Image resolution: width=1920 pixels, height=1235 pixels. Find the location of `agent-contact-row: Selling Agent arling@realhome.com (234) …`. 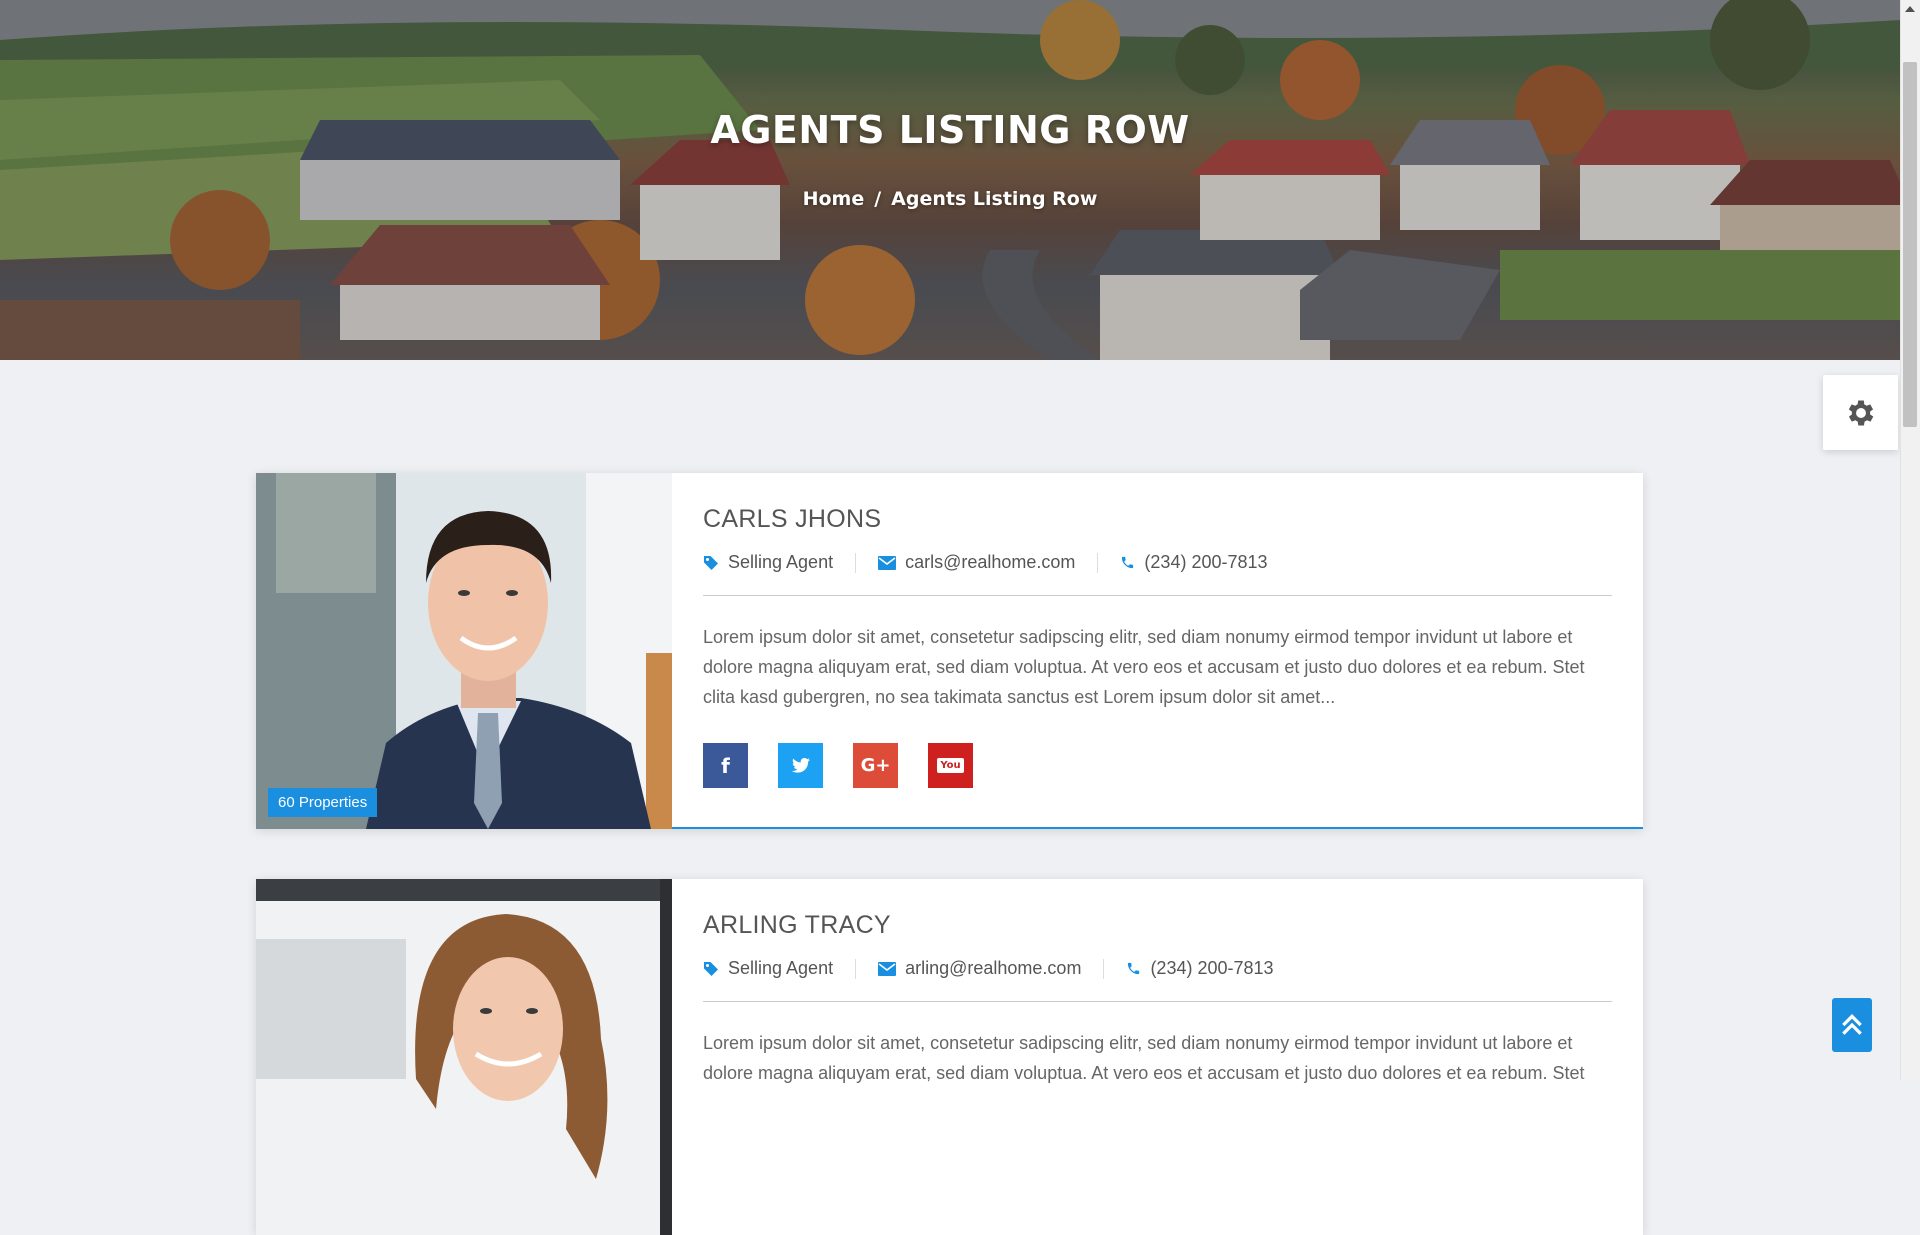

agent-contact-row: Selling Agent arling@realhome.com (234) … is located at coordinates (1157, 980).